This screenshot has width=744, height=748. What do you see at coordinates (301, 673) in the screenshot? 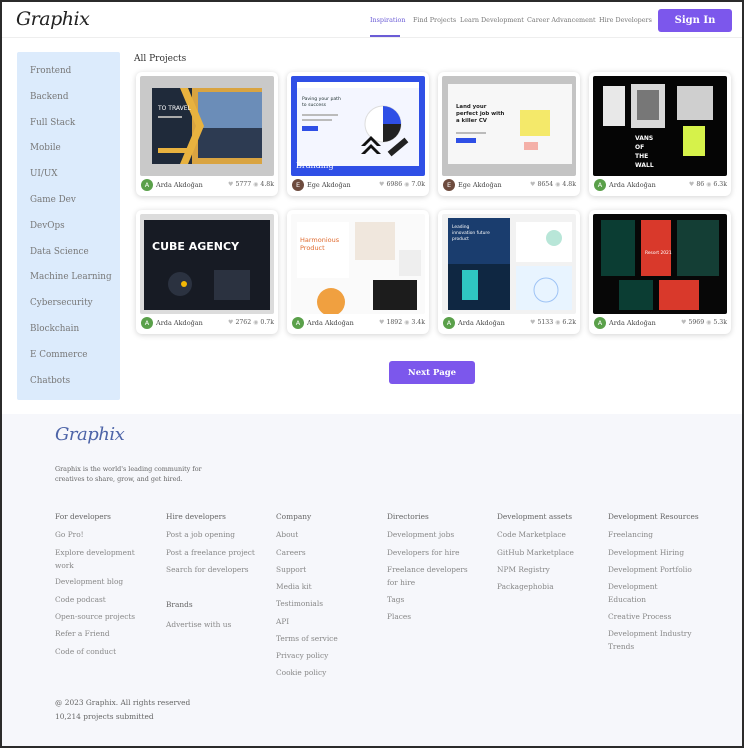
I see `footer-link: Cookie policy` at bounding box center [301, 673].